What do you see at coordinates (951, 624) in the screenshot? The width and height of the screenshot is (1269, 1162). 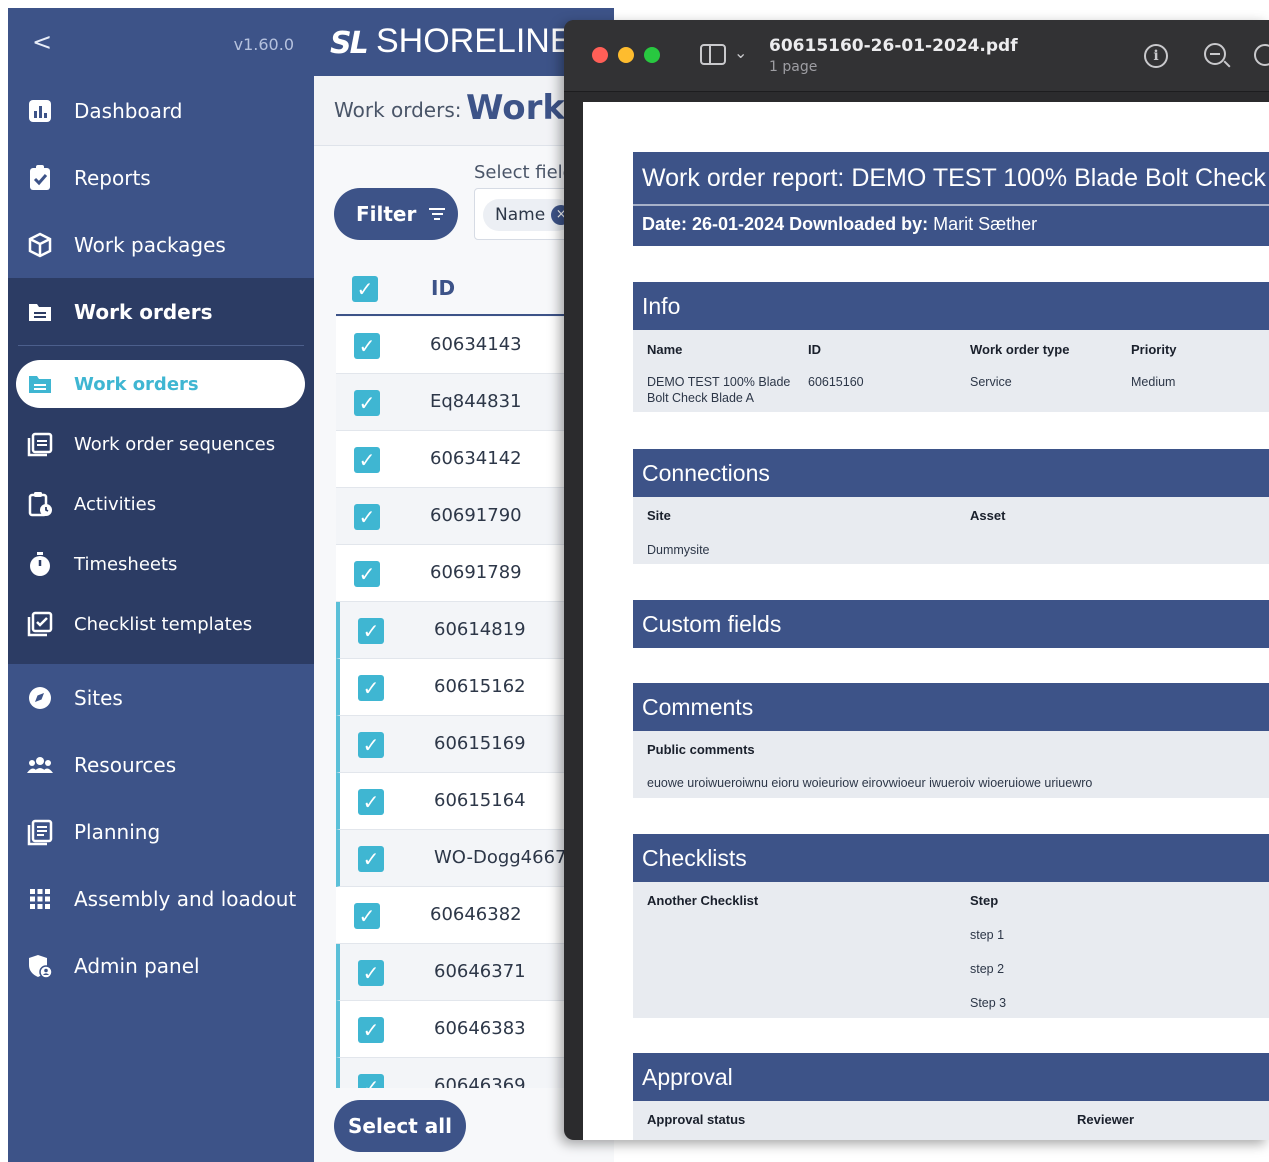 I see `section-custom-fields-band: Custom fields` at bounding box center [951, 624].